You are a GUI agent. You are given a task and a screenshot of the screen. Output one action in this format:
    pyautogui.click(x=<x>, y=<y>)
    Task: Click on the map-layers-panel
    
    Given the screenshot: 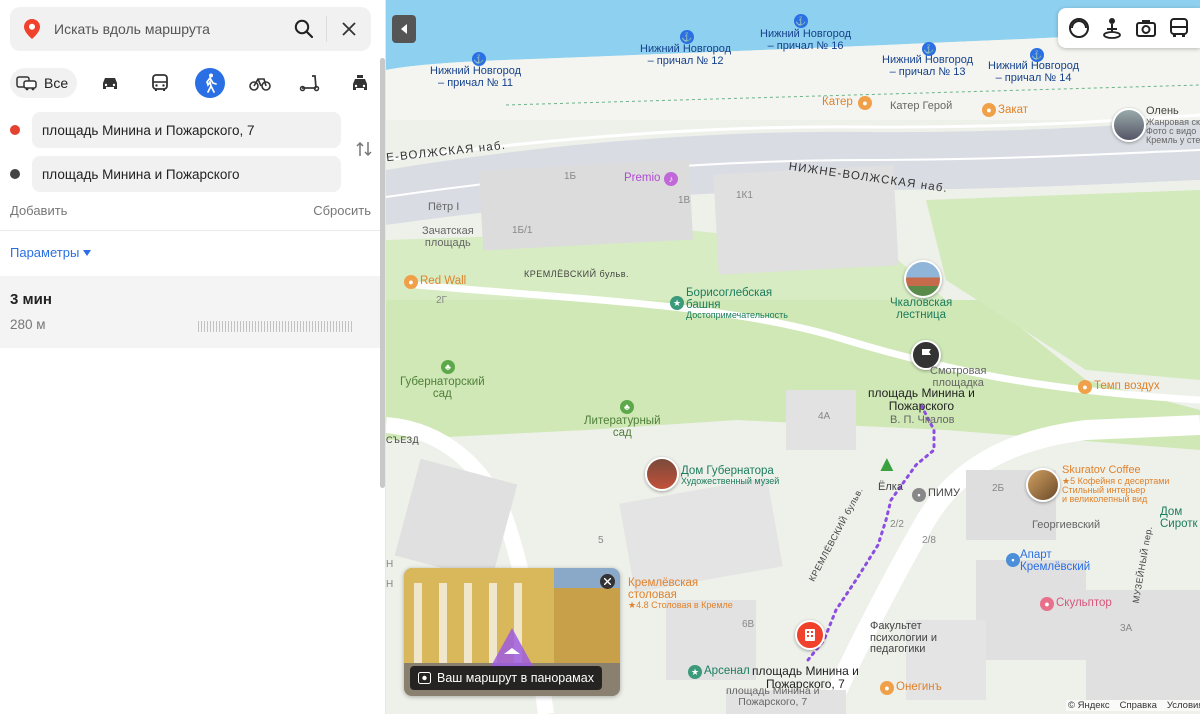 What is the action you would take?
    pyautogui.click(x=1129, y=28)
    